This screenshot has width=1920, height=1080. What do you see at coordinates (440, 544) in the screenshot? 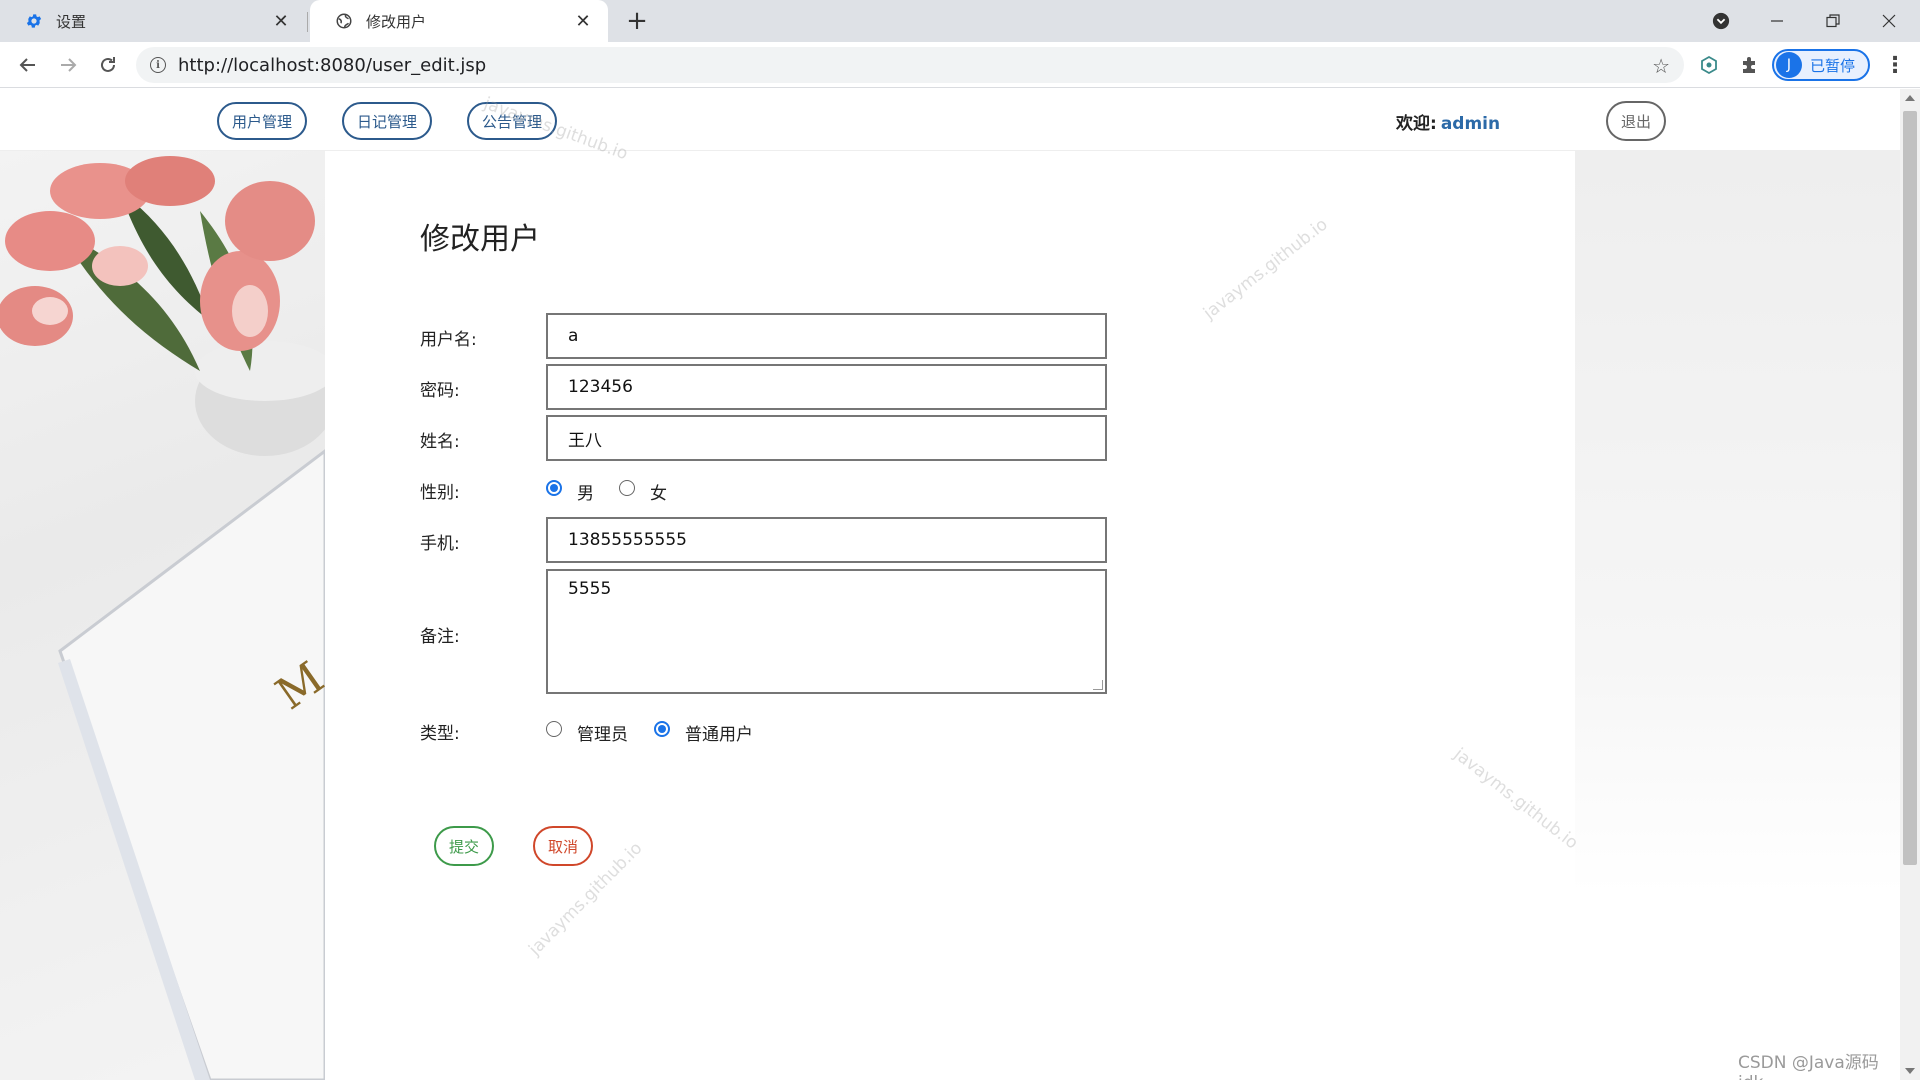
I see `phone-label: 手机:` at bounding box center [440, 544].